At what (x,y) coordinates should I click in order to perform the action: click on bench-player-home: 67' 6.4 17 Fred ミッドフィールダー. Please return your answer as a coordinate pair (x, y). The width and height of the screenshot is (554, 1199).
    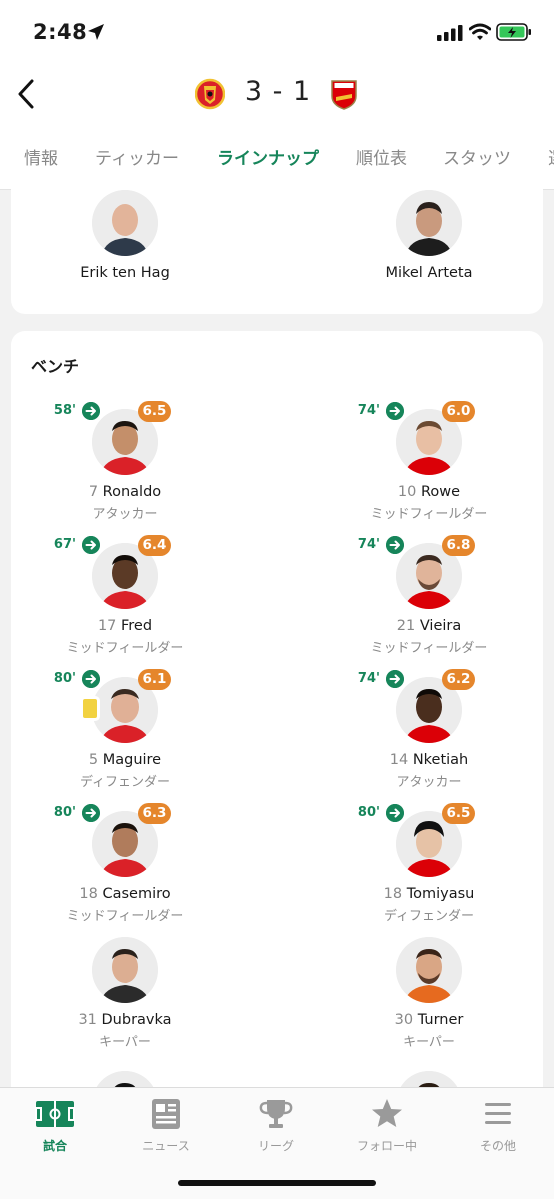
    Looking at the image, I should click on (125, 595).